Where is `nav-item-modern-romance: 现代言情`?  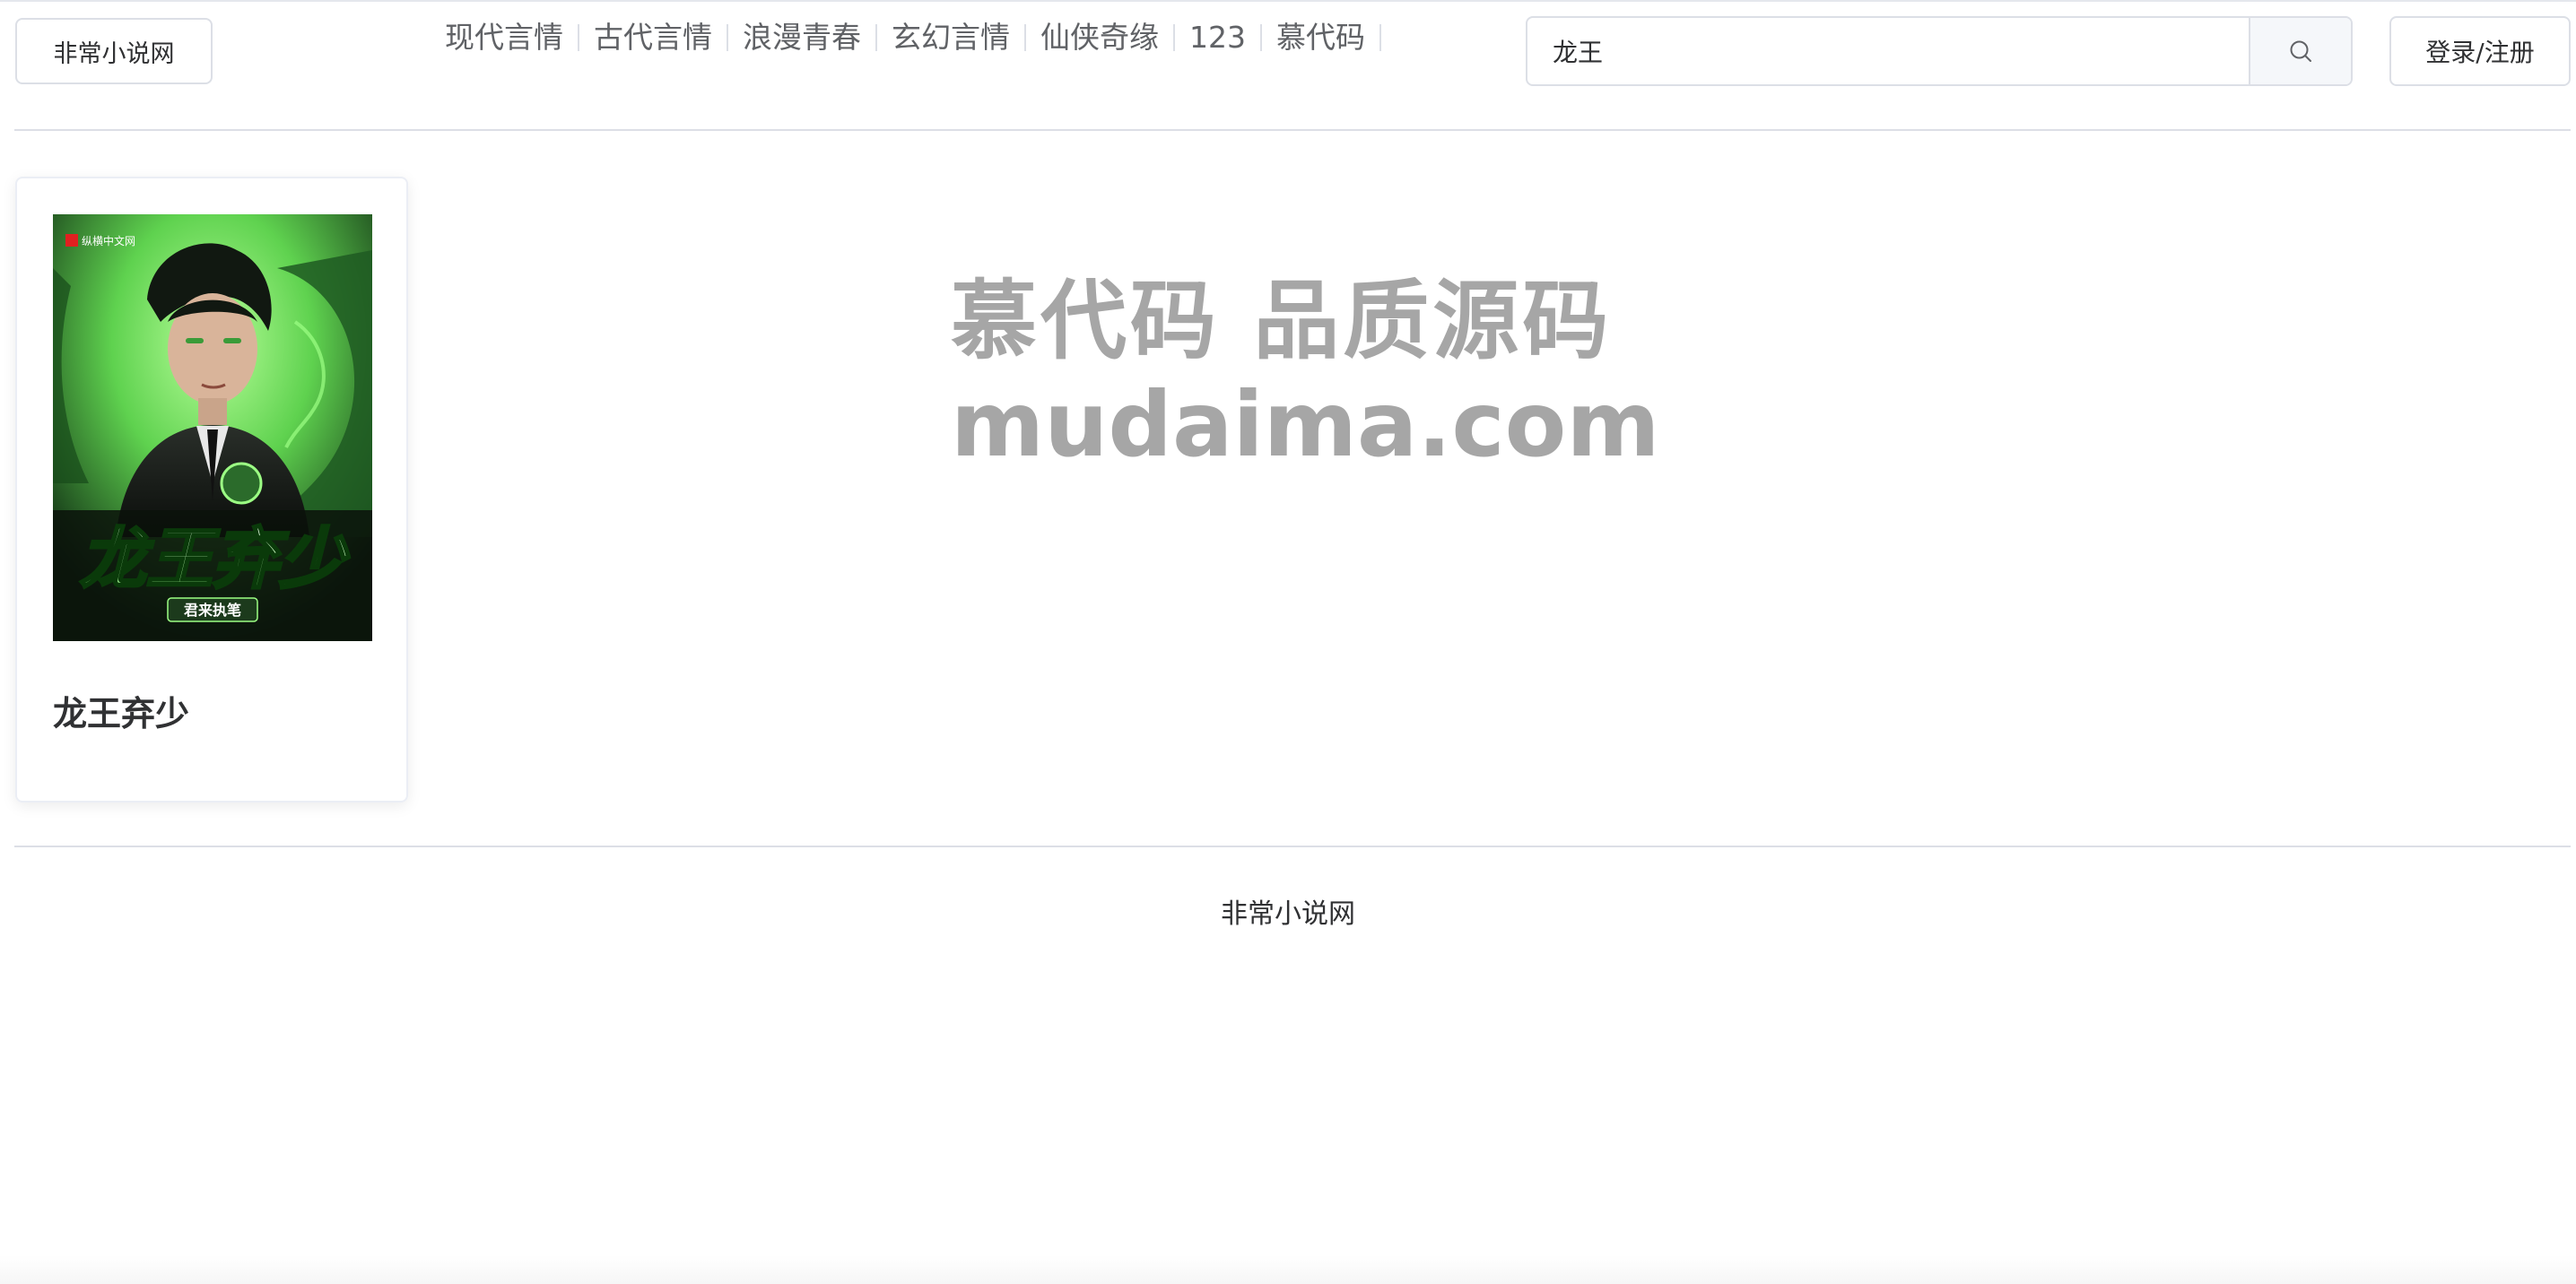
nav-item-modern-romance: 现代言情 is located at coordinates (508, 37).